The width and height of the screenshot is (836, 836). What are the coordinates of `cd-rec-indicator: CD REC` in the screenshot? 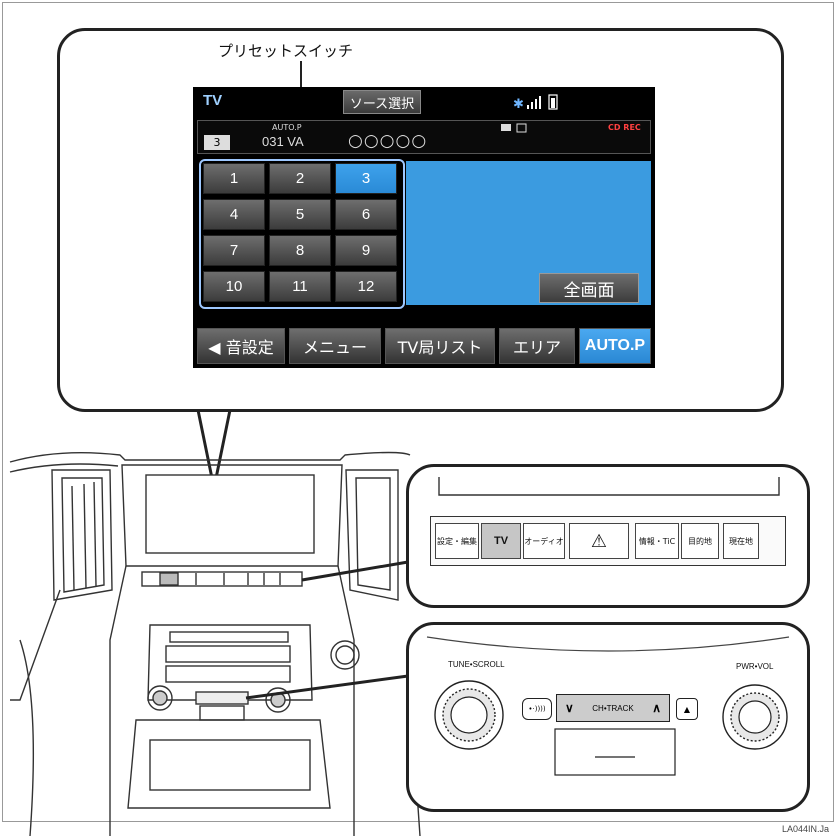 It's located at (624, 127).